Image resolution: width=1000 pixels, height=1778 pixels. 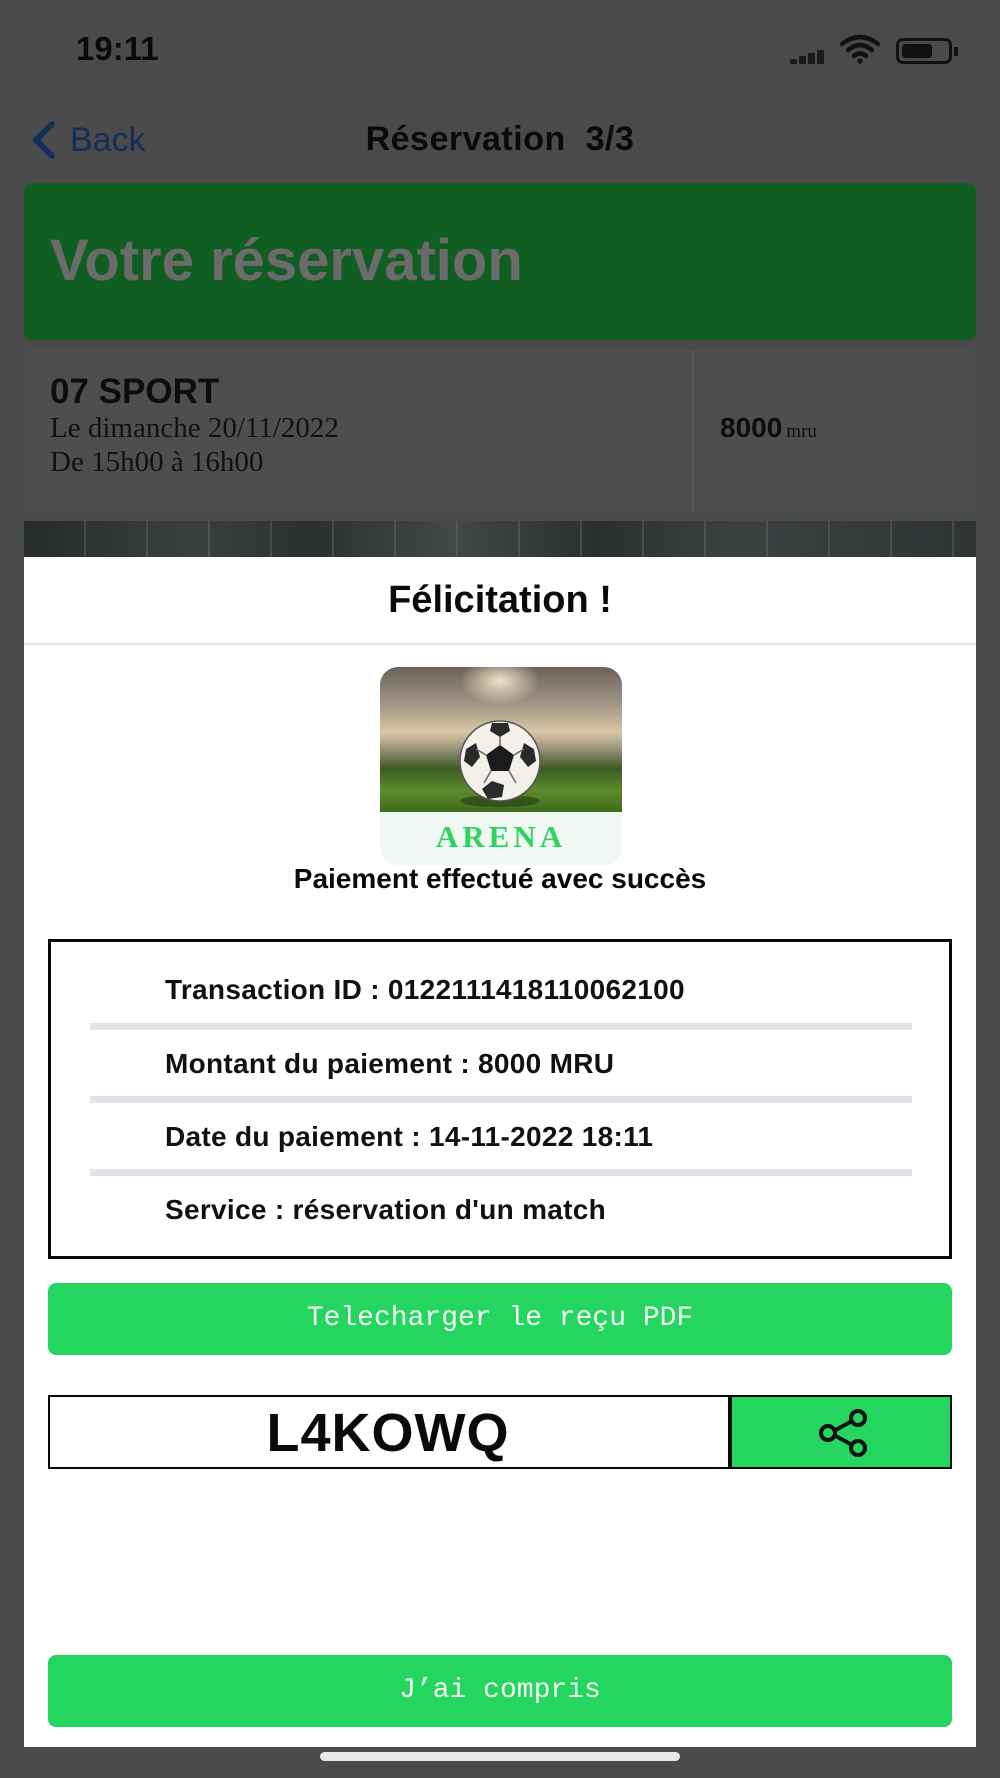 I want to click on share-button, so click(x=839, y=1432).